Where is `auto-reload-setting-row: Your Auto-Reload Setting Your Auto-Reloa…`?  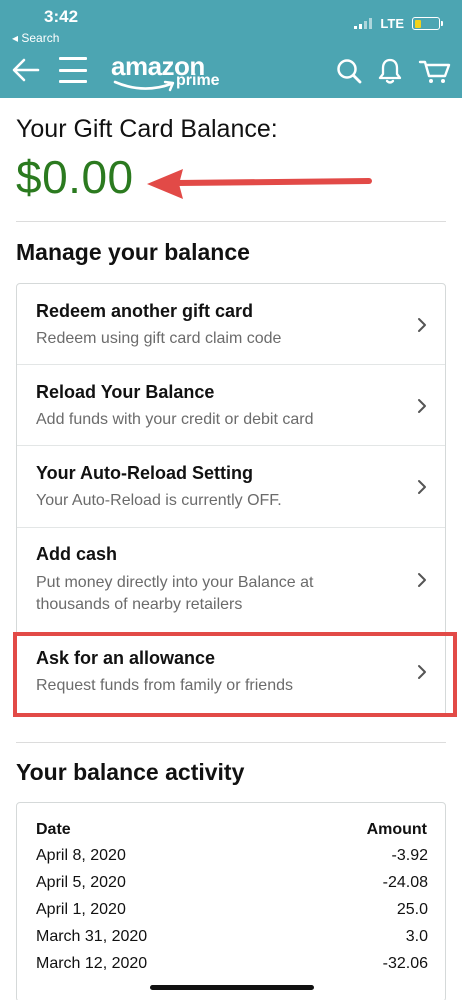 auto-reload-setting-row: Your Auto-Reload Setting Your Auto-Reloa… is located at coordinates (231, 487).